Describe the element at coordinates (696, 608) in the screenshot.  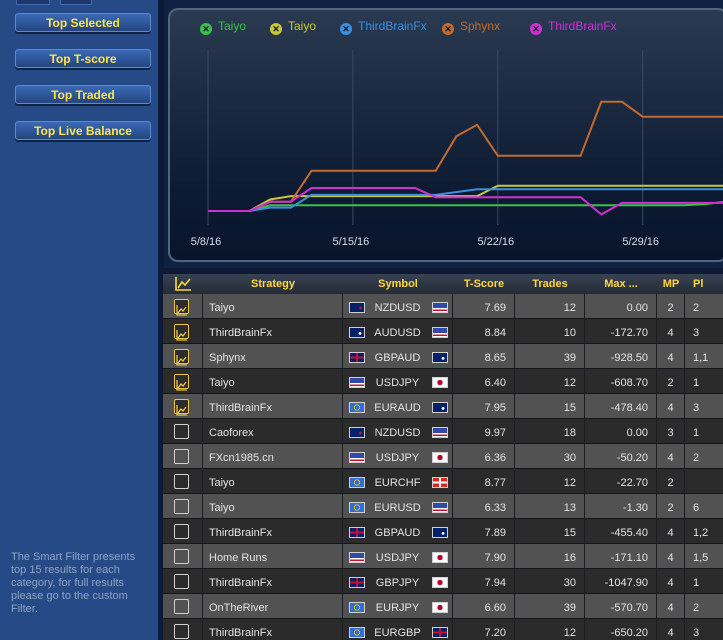
I see `pl-cell: 2` at that location.